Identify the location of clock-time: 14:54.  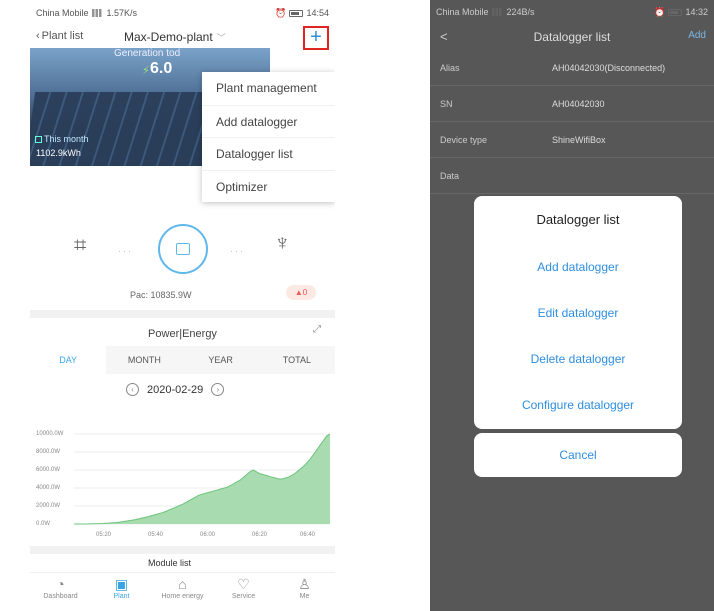
(317, 13).